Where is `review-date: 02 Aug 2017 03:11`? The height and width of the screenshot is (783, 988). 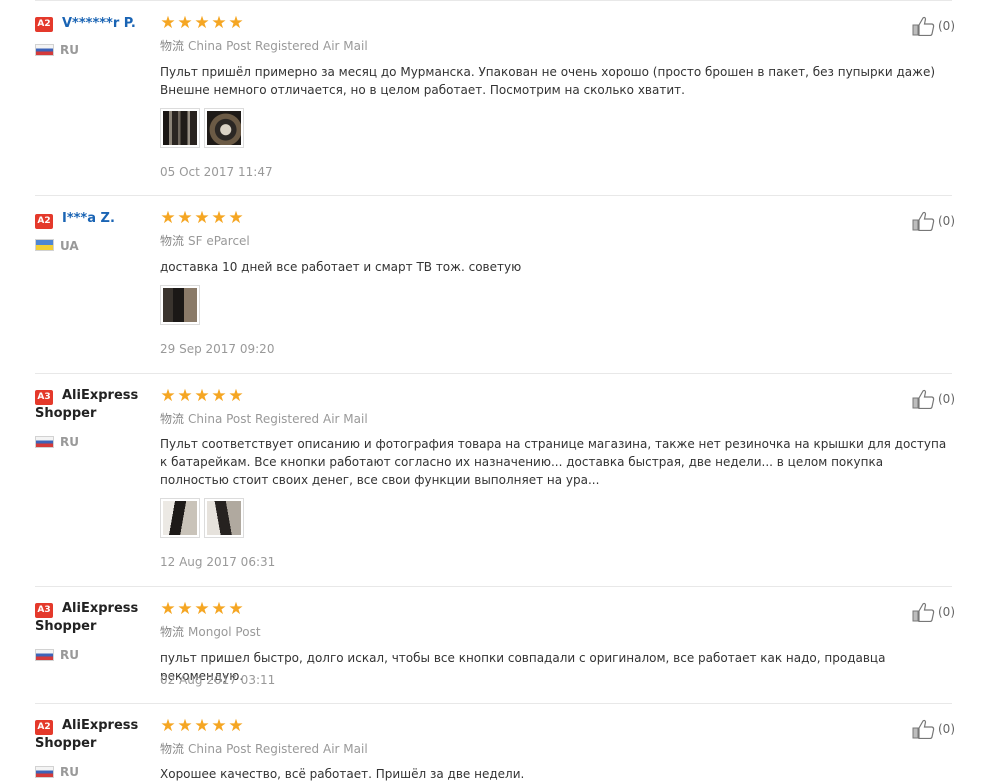 review-date: 02 Aug 2017 03:11 is located at coordinates (218, 680).